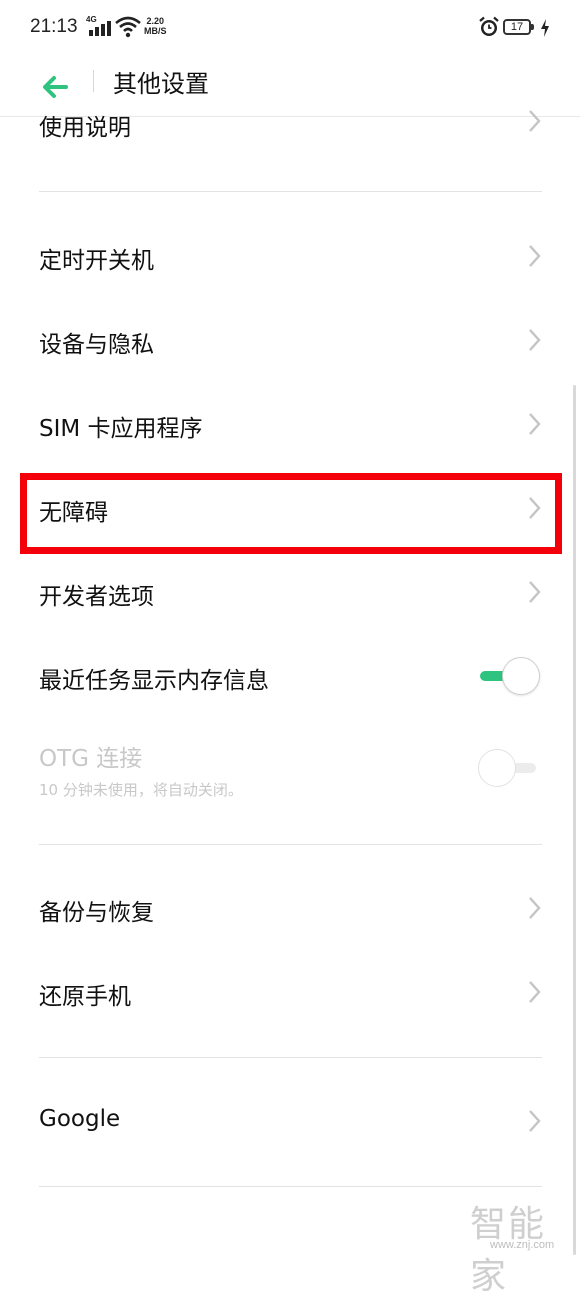  What do you see at coordinates (290, 677) in the screenshot?
I see `settings-item-recent-tasks-memory: 最近任务显示内存信息` at bounding box center [290, 677].